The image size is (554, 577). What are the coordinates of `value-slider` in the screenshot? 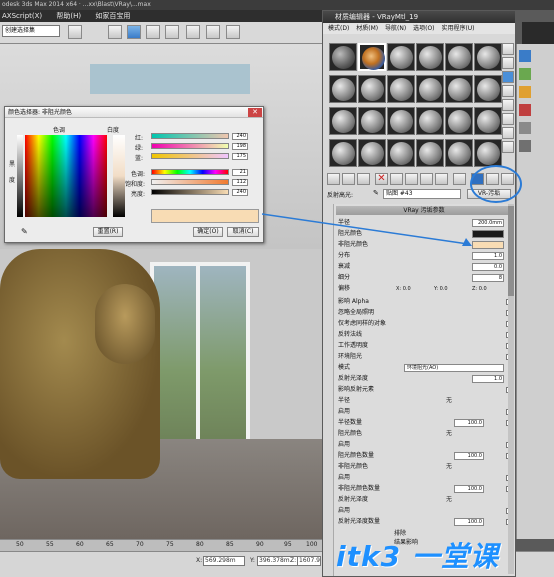 It's located at (190, 192).